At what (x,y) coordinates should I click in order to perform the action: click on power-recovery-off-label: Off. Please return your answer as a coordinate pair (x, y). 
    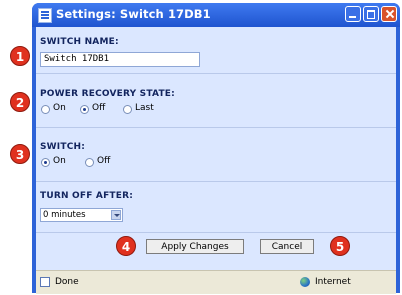
    Looking at the image, I should click on (99, 108).